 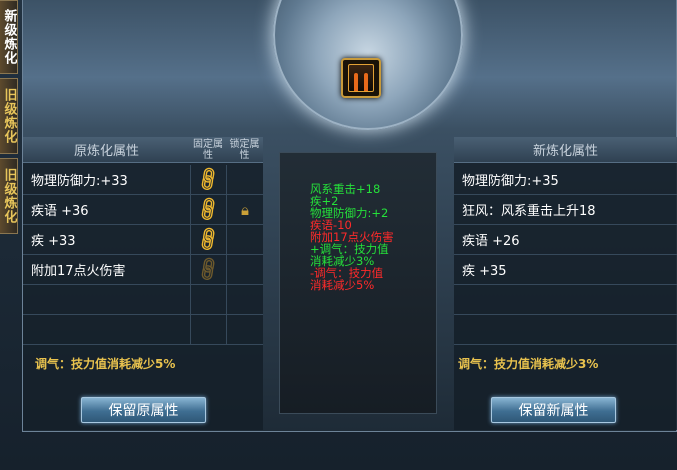 What do you see at coordinates (106, 180) in the screenshot?
I see `original-attr-row: 物理防御力:+33` at bounding box center [106, 180].